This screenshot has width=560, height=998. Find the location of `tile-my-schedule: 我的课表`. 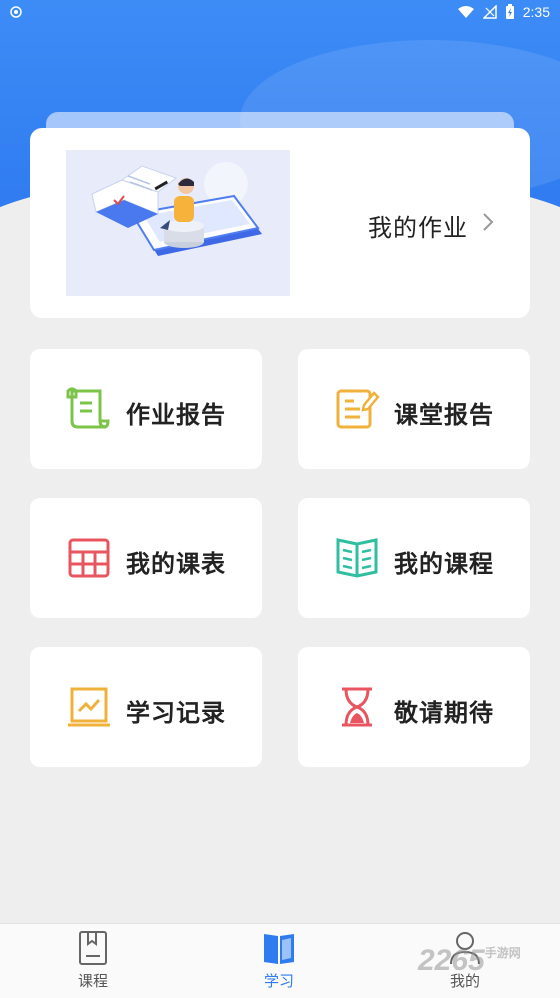

tile-my-schedule: 我的课表 is located at coordinates (146, 558).